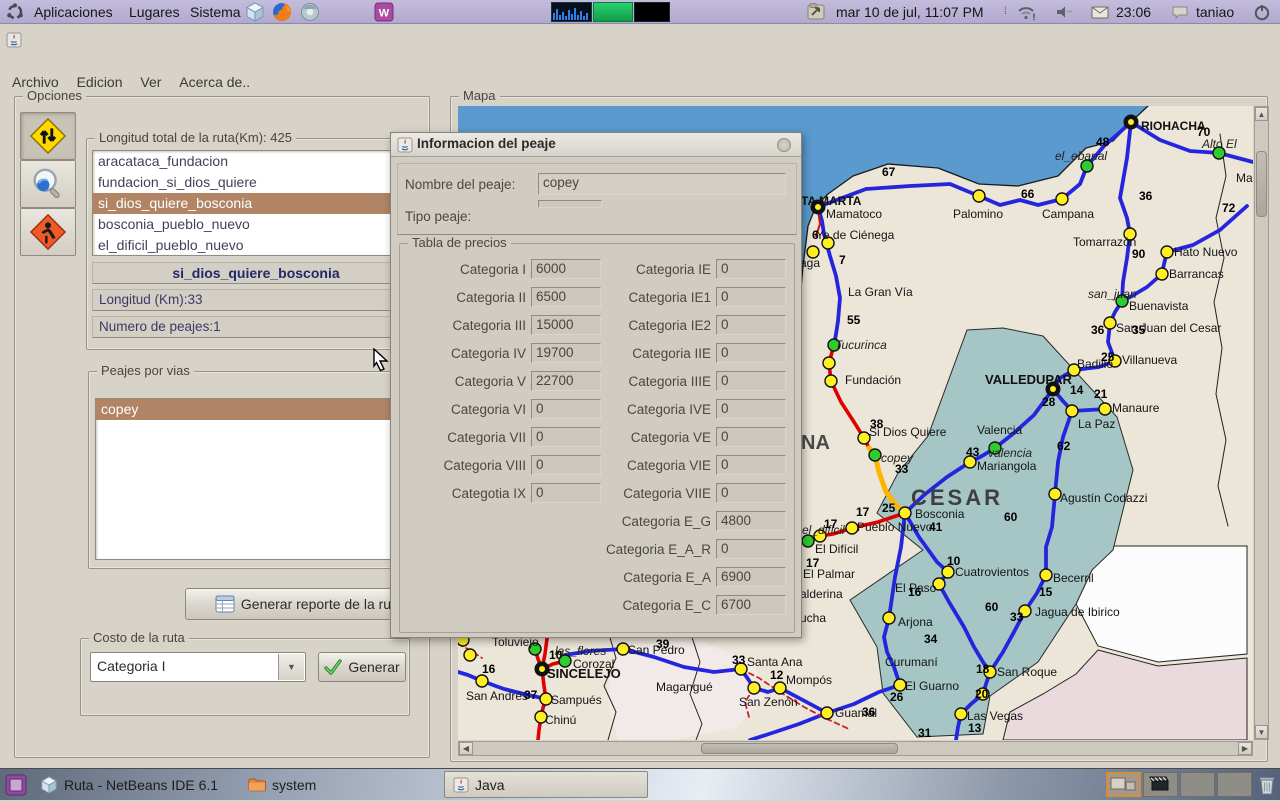 This screenshot has height=802, width=1280. What do you see at coordinates (486, 437) in the screenshot?
I see `price-row-label: Categoria VII` at bounding box center [486, 437].